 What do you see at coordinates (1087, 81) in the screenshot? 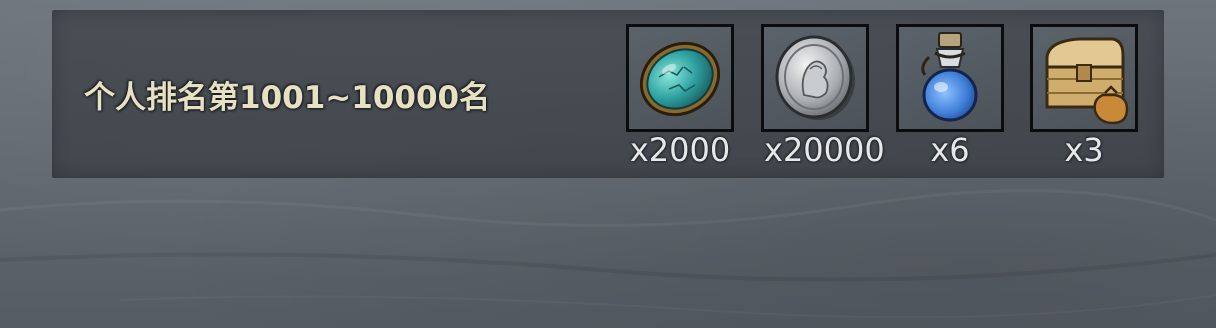
I see `treasure-chest-icon` at bounding box center [1087, 81].